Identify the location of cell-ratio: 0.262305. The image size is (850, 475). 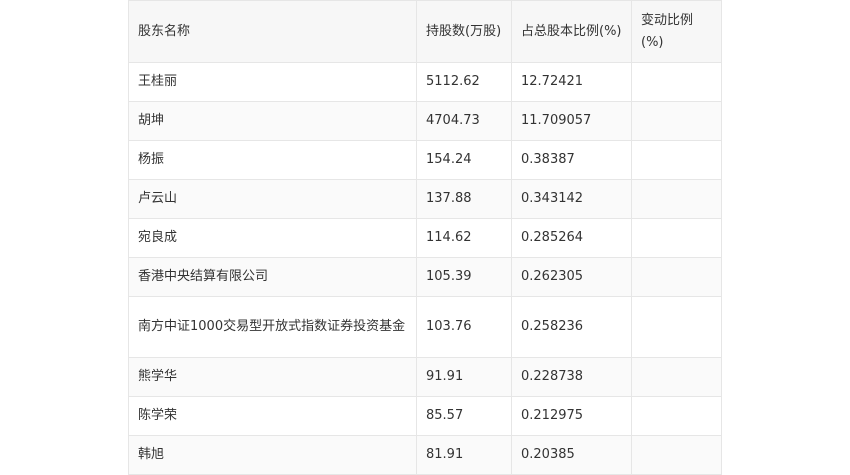
(571, 277).